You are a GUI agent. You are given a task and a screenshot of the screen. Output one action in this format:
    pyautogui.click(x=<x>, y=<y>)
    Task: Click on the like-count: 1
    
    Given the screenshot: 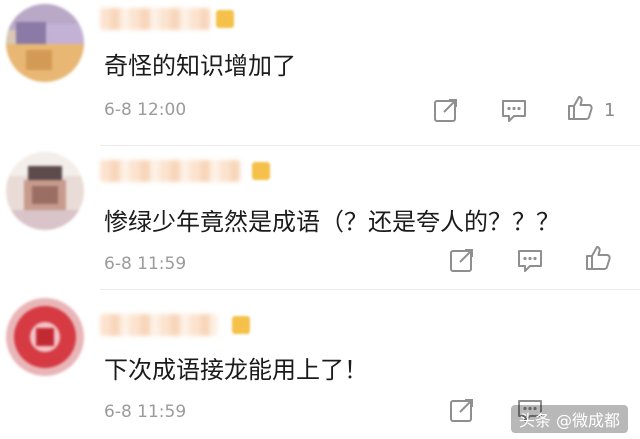 What is the action you would take?
    pyautogui.click(x=610, y=110)
    